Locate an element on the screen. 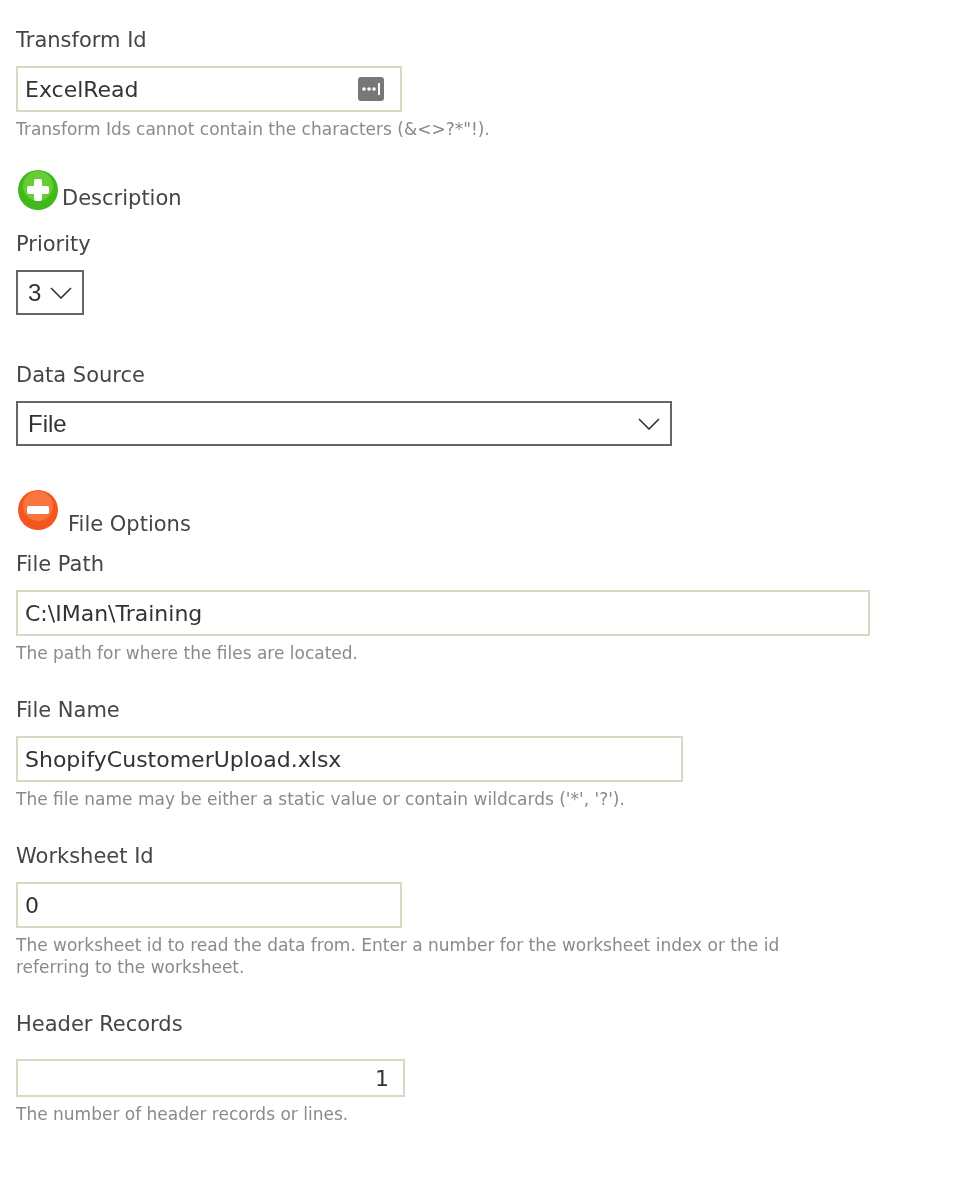  field-hint: The path for where the files are located. is located at coordinates (187, 653).